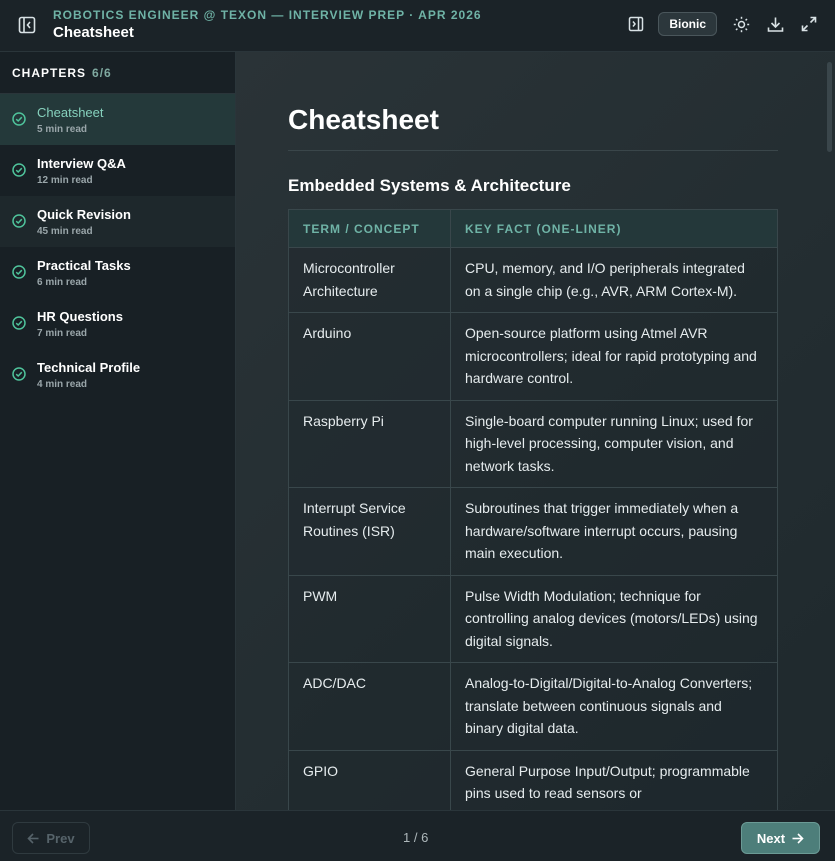 Image resolution: width=835 pixels, height=861 pixels. Describe the element at coordinates (65, 180) in the screenshot. I see `chapter-read-time: 12 min read` at that location.